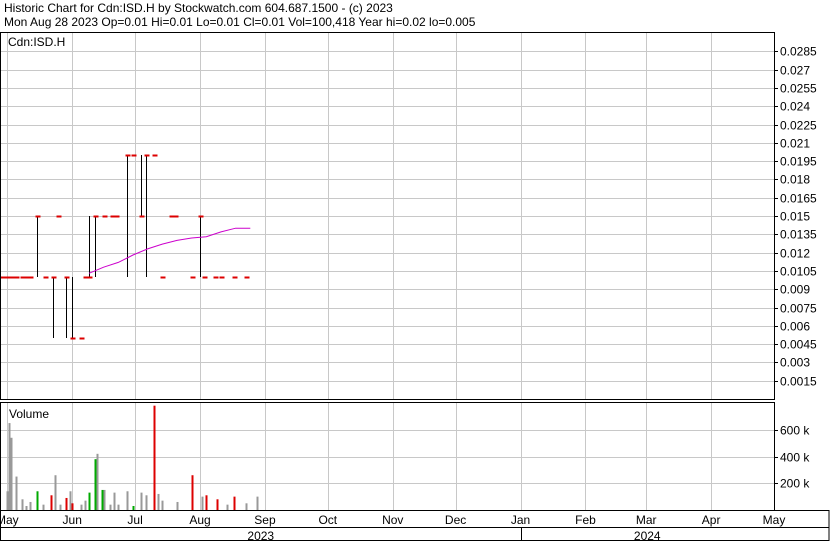  Describe the element at coordinates (798, 89) in the screenshot. I see `price-tick-label: 0.0255` at that location.